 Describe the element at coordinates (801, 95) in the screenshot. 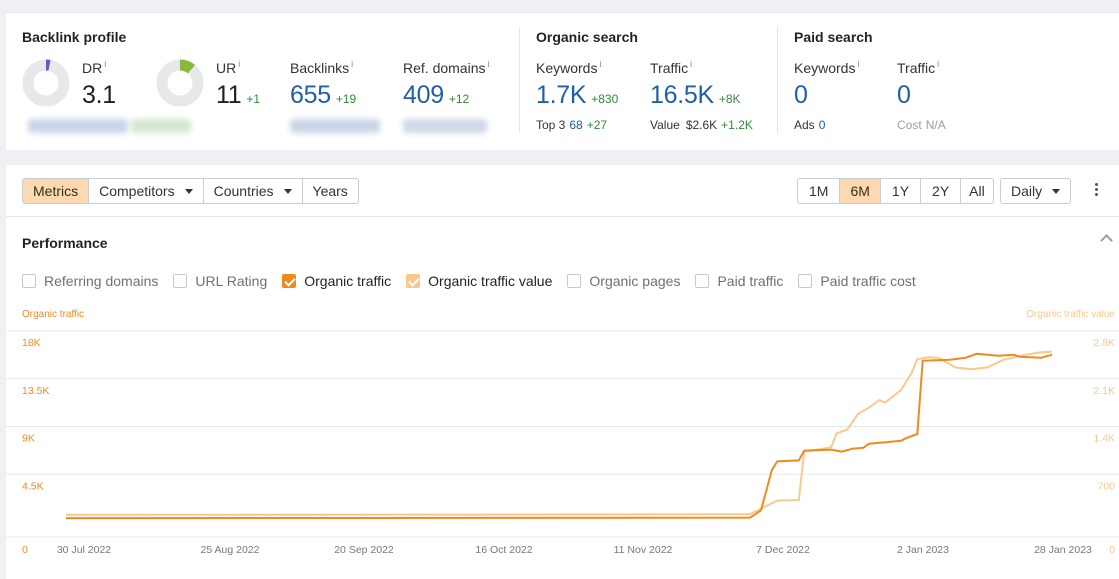

I see `paid-keywords-value: 0` at that location.